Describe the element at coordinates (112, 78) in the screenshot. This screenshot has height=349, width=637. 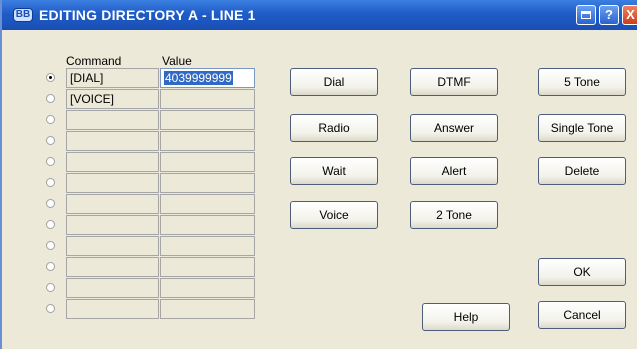
I see `command-cell: [DIAL]` at that location.